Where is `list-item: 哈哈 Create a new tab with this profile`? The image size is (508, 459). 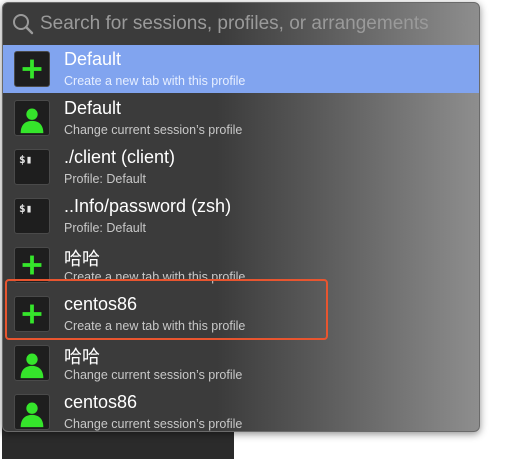 list-item: 哈哈 Create a new tab with this profile is located at coordinates (241, 265).